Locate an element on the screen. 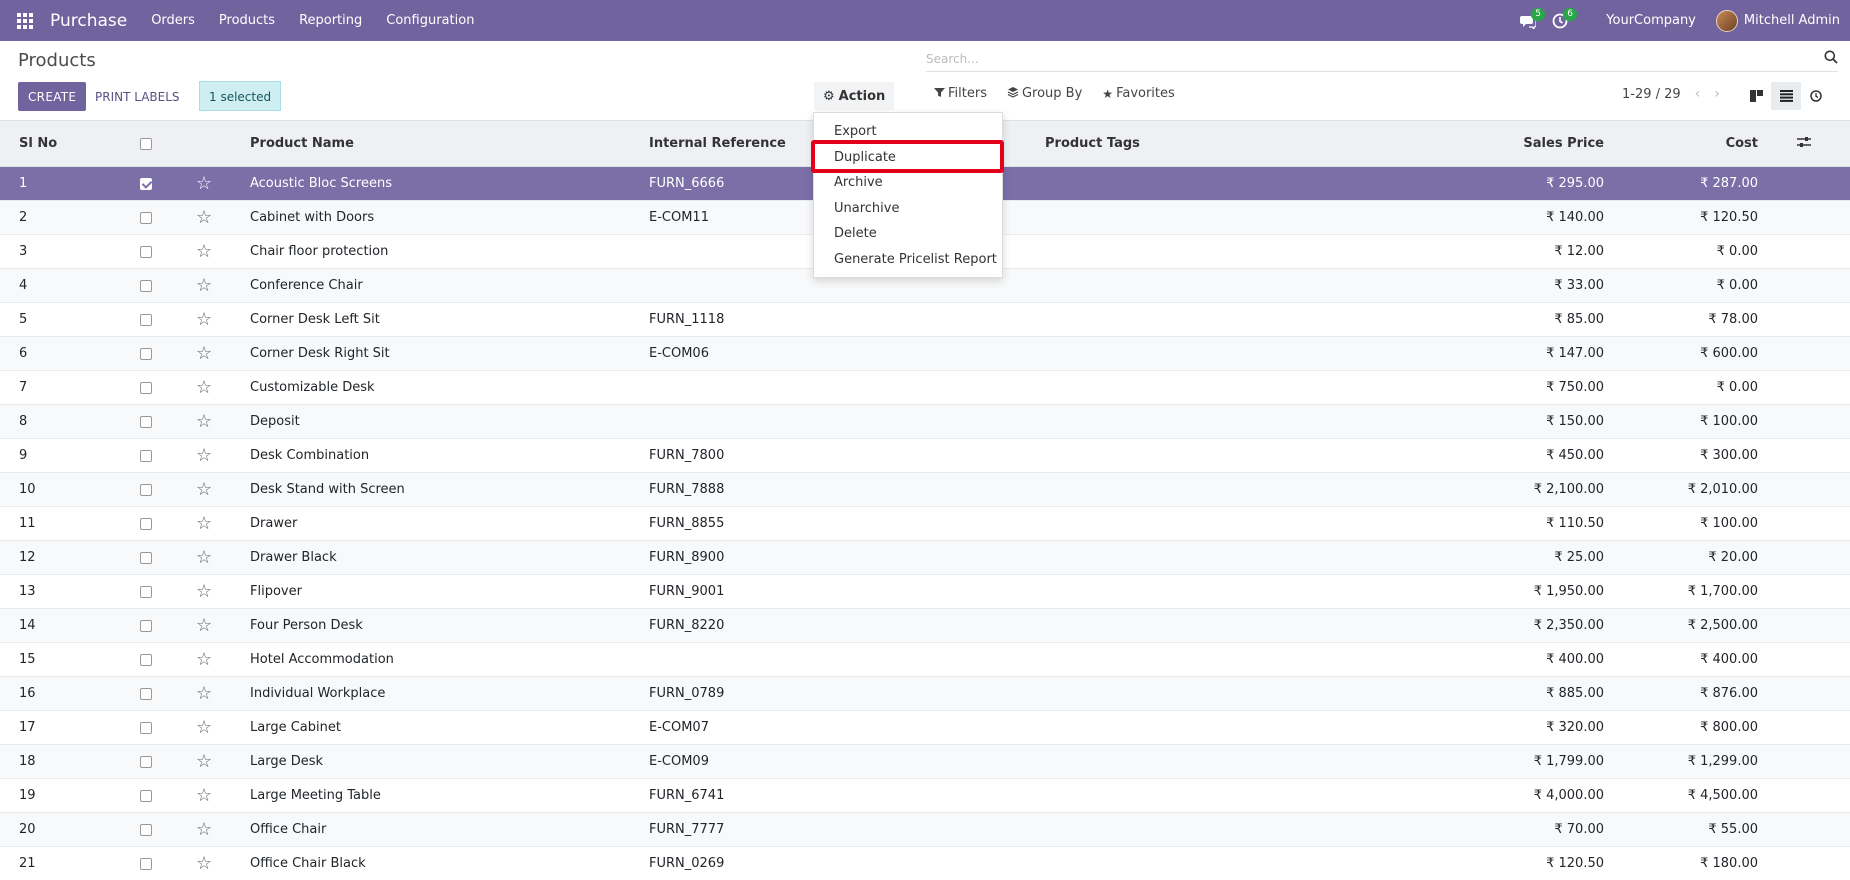 Image resolution: width=1850 pixels, height=880 pixels. table-row: 15 ☆ Hotel Accommodation ₹ 400.00 ₹ 400.00 is located at coordinates (925, 660).